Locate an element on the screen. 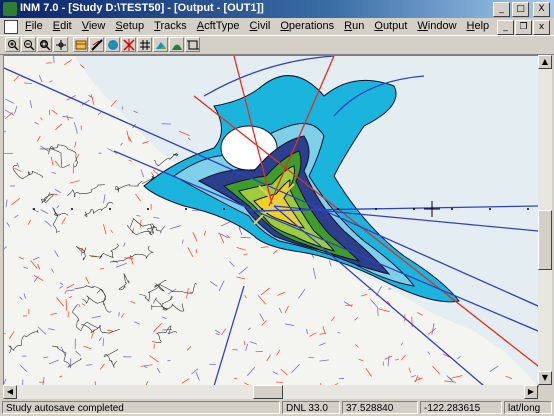 The image size is (554, 416). layers-icon is located at coordinates (80, 44).